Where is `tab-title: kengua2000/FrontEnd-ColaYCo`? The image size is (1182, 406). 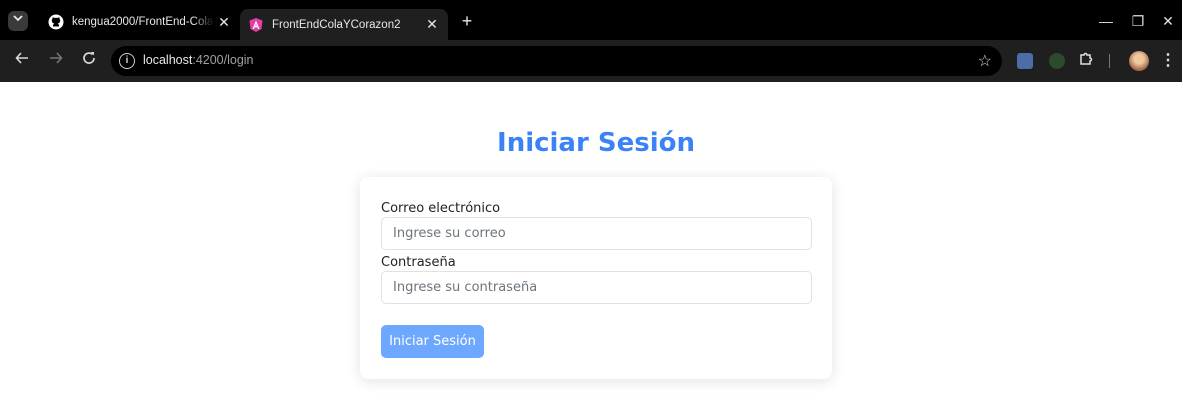 tab-title: kengua2000/FrontEnd-ColaYCo is located at coordinates (143, 22).